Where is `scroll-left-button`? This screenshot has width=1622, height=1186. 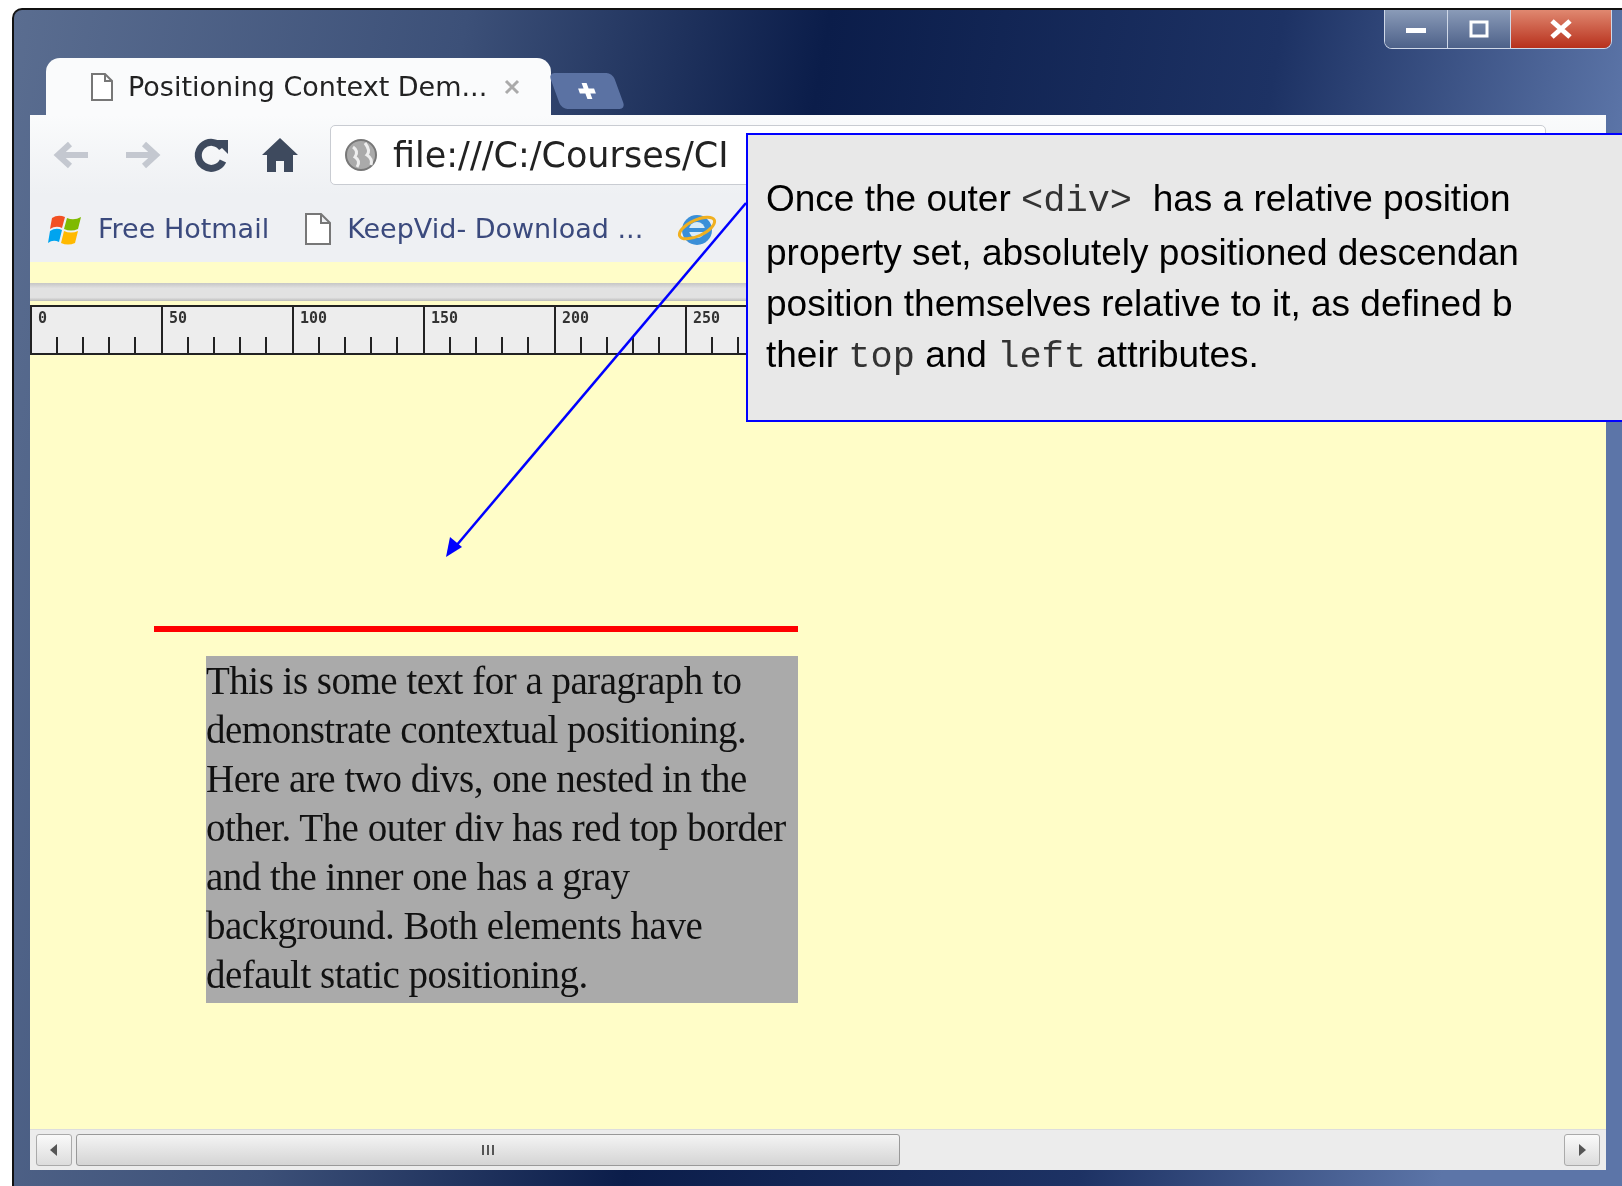 scroll-left-button is located at coordinates (54, 1150).